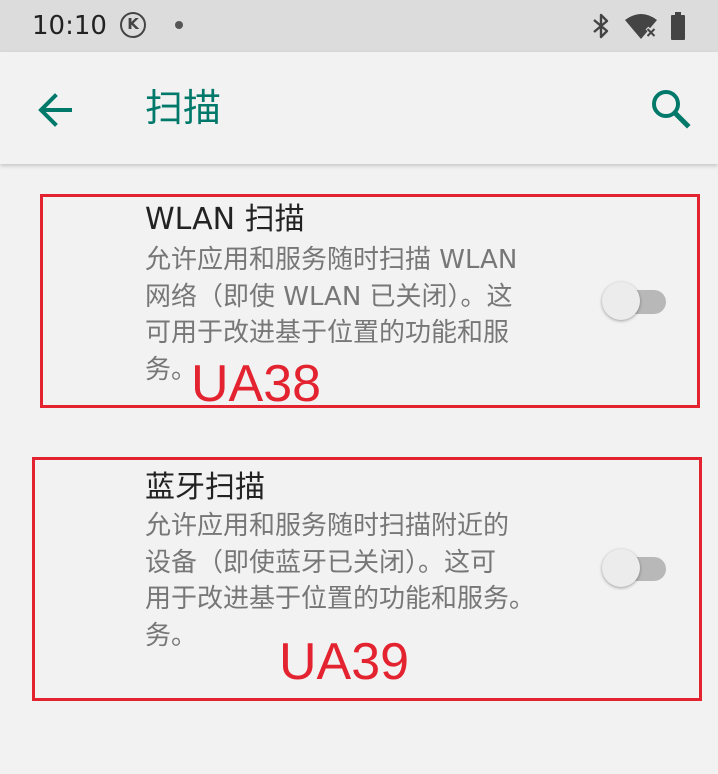 The image size is (718, 774). Describe the element at coordinates (359, 26) in the screenshot. I see `status-bar: 10:10 K` at that location.